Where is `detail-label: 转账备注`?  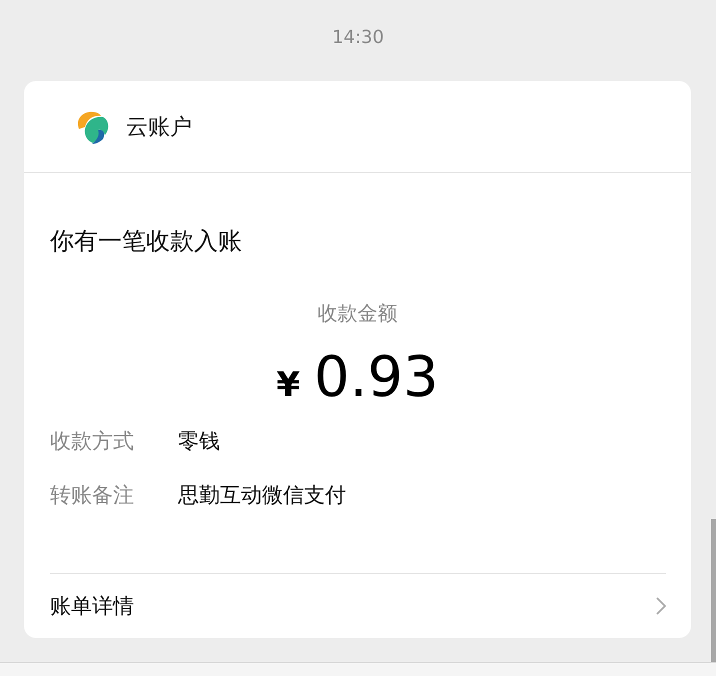 detail-label: 转账备注 is located at coordinates (92, 495).